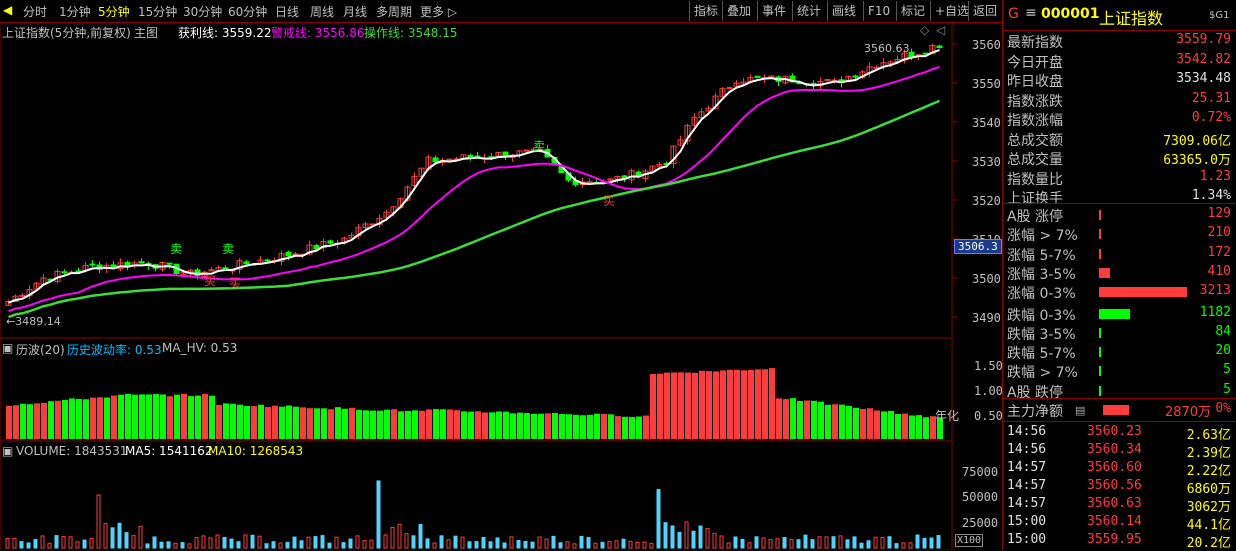 The width and height of the screenshot is (1236, 551). Describe the element at coordinates (912, 11) in the screenshot. I see `mark-button: 标记` at that location.